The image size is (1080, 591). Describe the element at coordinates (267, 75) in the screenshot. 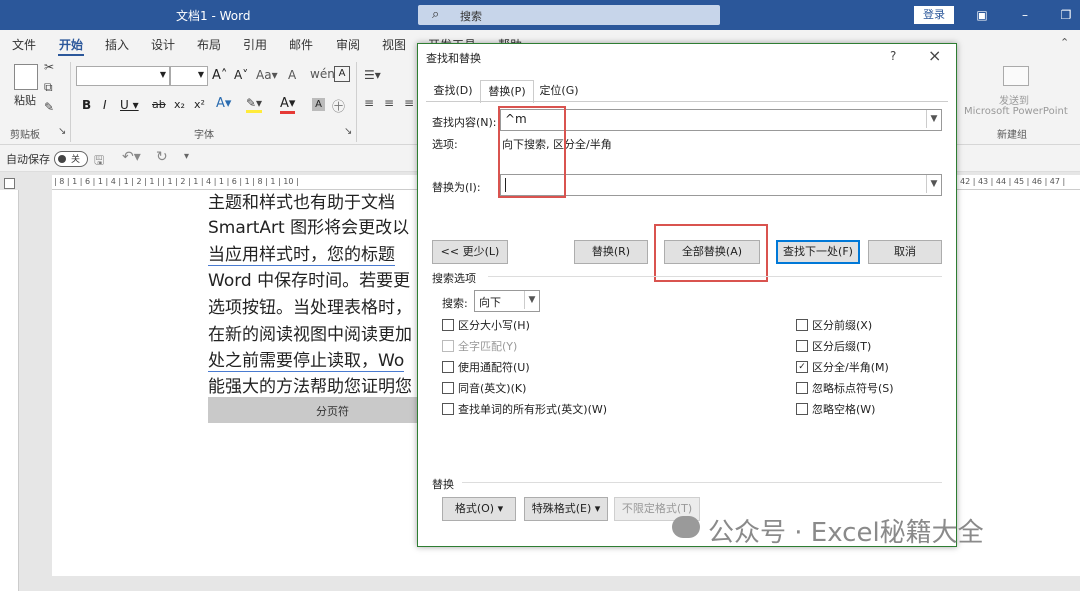

I see `change-case-icon: Aa▾` at that location.